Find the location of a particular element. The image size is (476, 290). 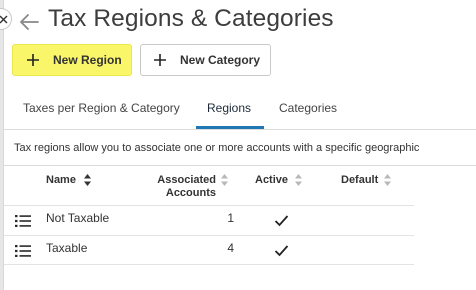

close-icon is located at coordinates (4, 19).